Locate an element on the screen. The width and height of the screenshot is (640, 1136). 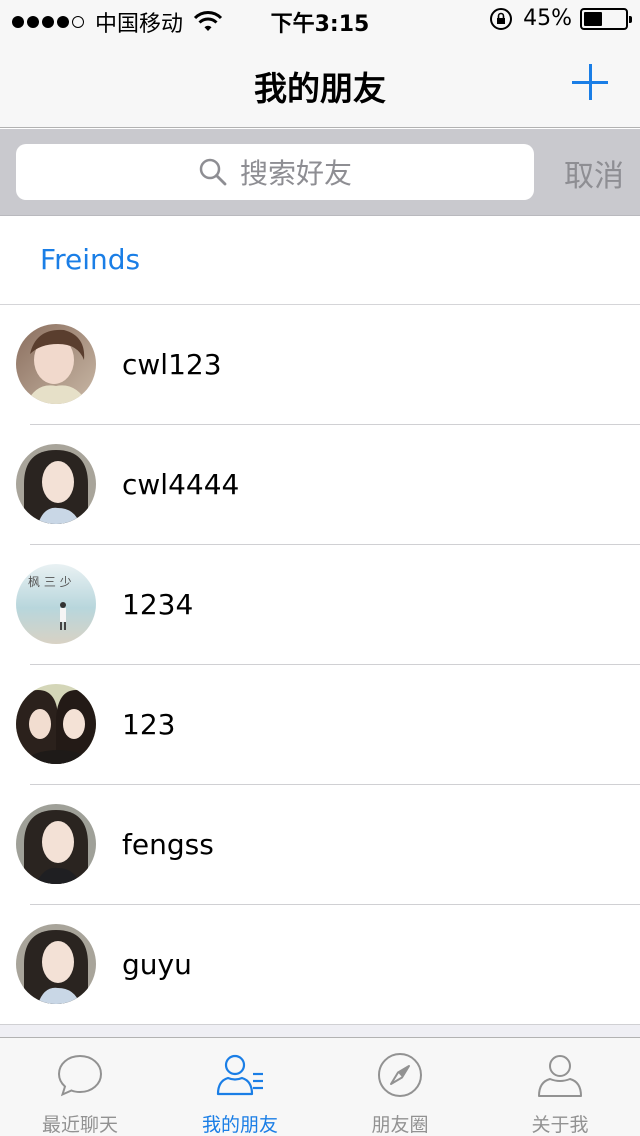
friend-row: guyu is located at coordinates (320, 965).